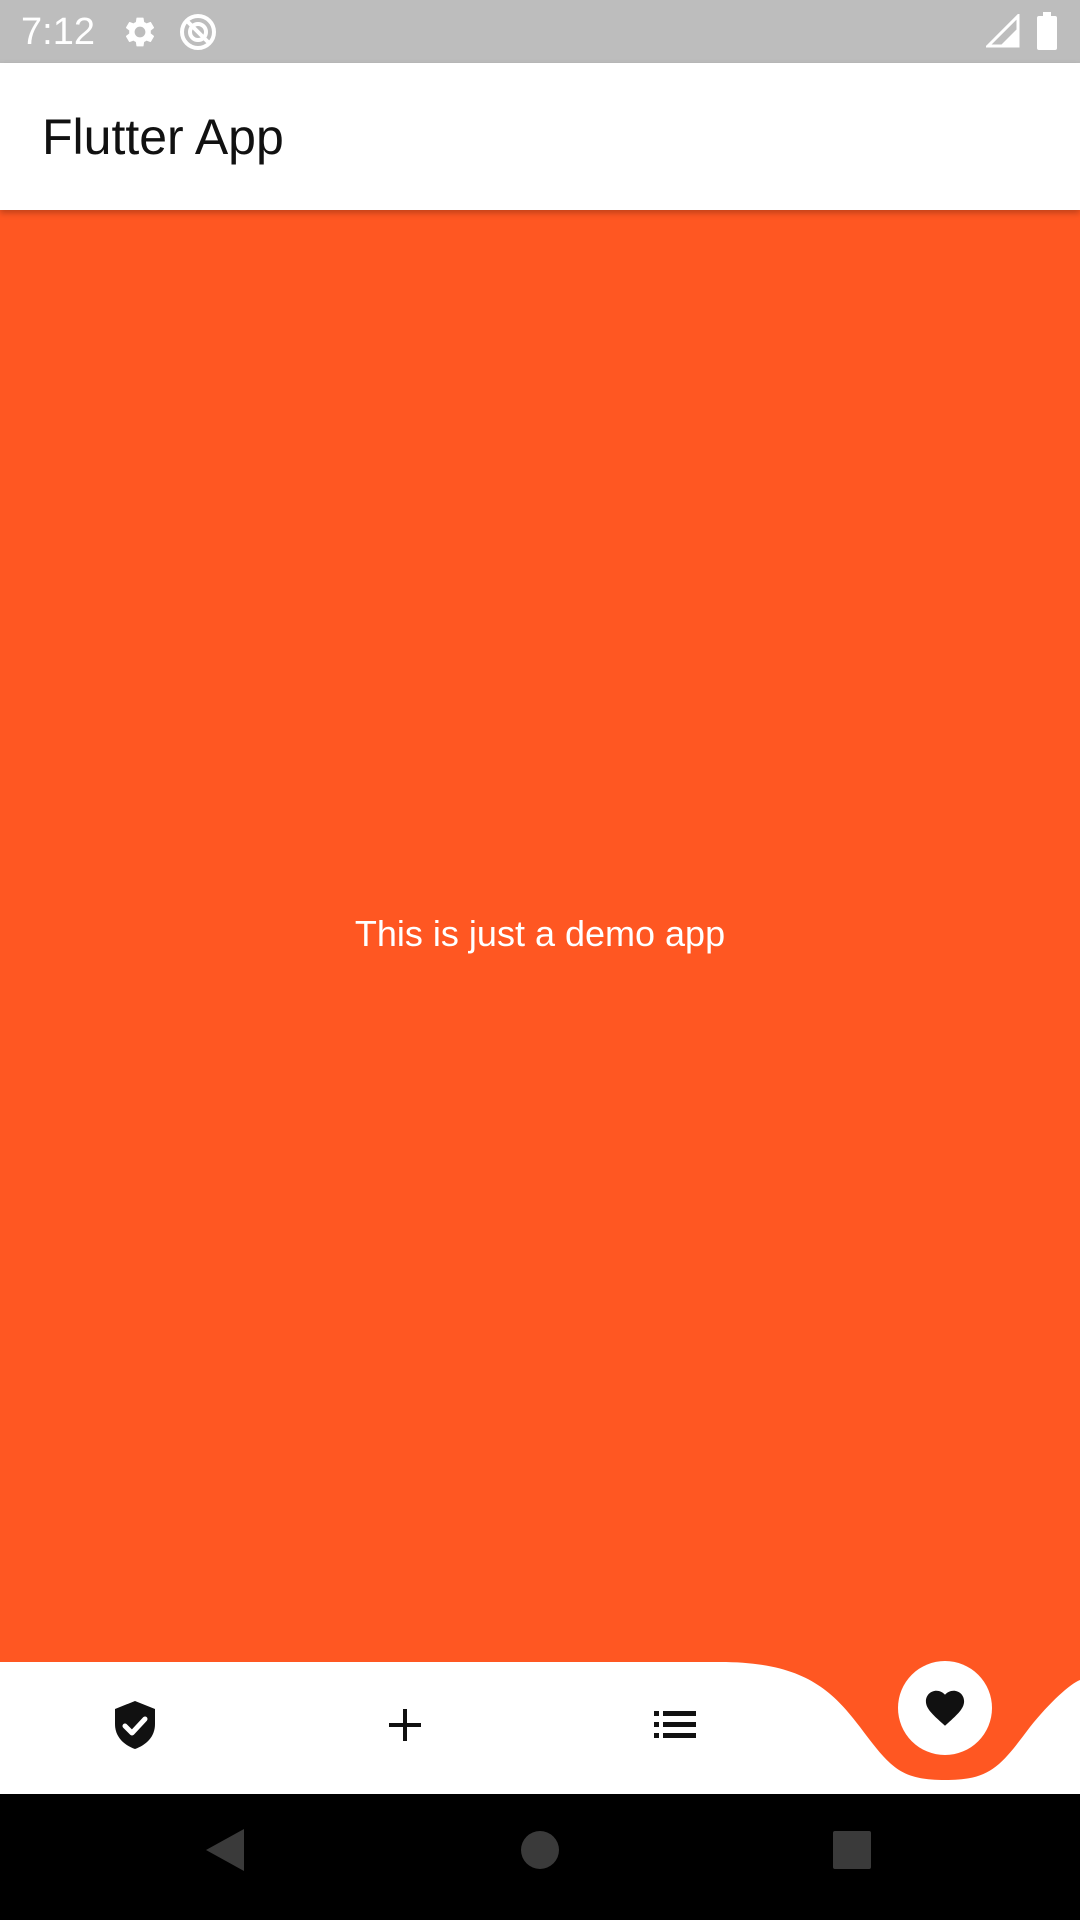 This screenshot has width=1080, height=1920. I want to click on add-icon, so click(405, 1727).